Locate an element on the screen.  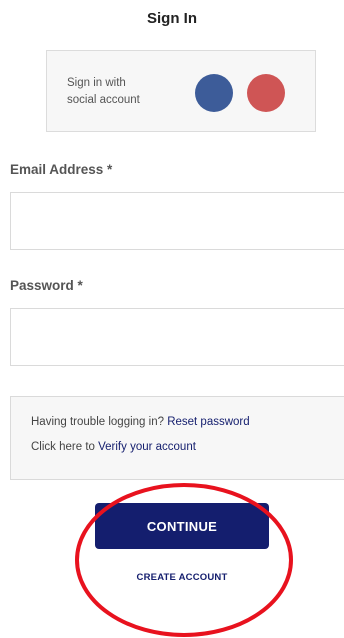
reset-password-prompt: Having trouble logging in? is located at coordinates (99, 422).